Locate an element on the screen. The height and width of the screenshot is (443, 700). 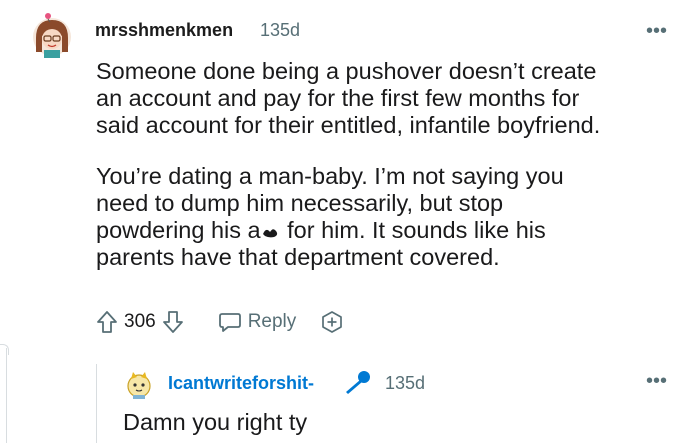
reply-thread-line is located at coordinates (96, 403).